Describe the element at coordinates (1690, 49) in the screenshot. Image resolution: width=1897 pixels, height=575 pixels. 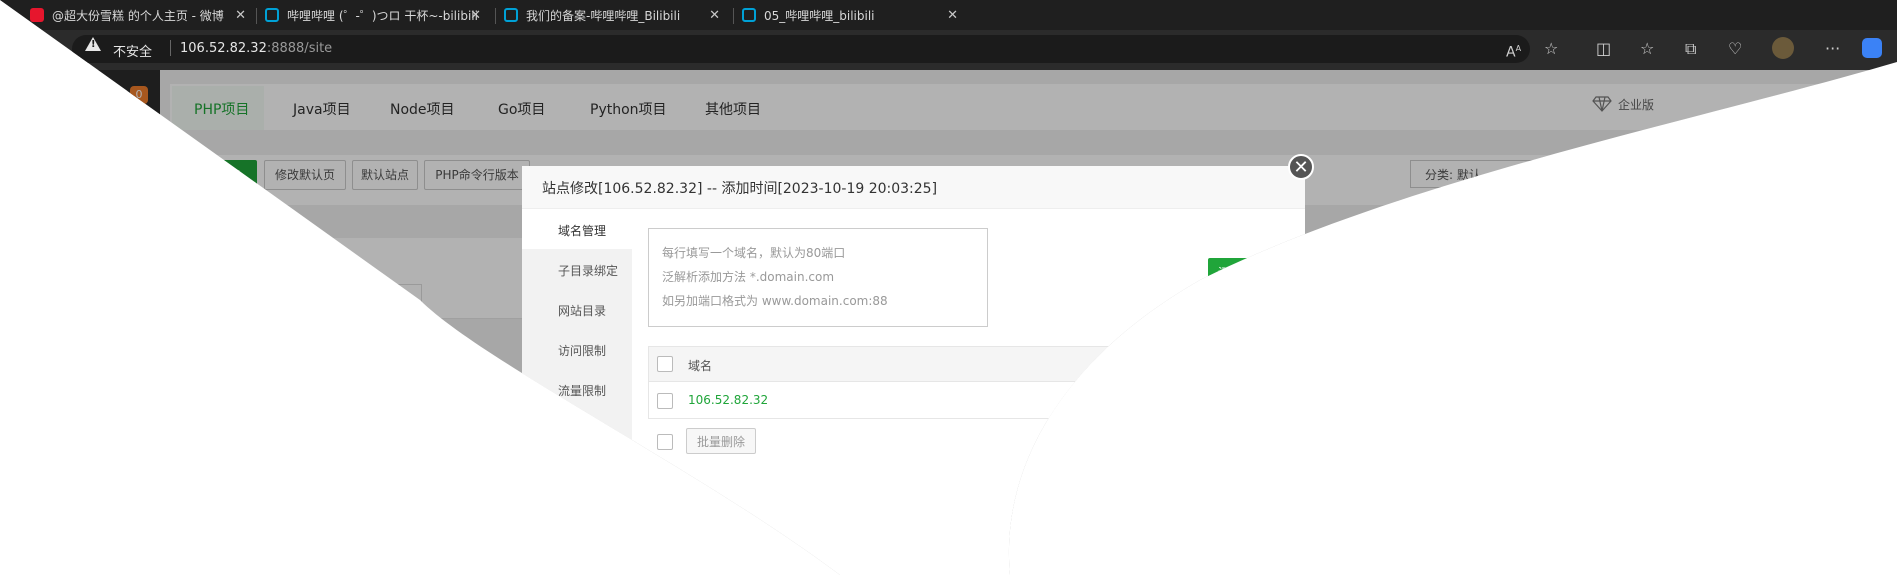
I see `collections-icon: ⧉` at that location.